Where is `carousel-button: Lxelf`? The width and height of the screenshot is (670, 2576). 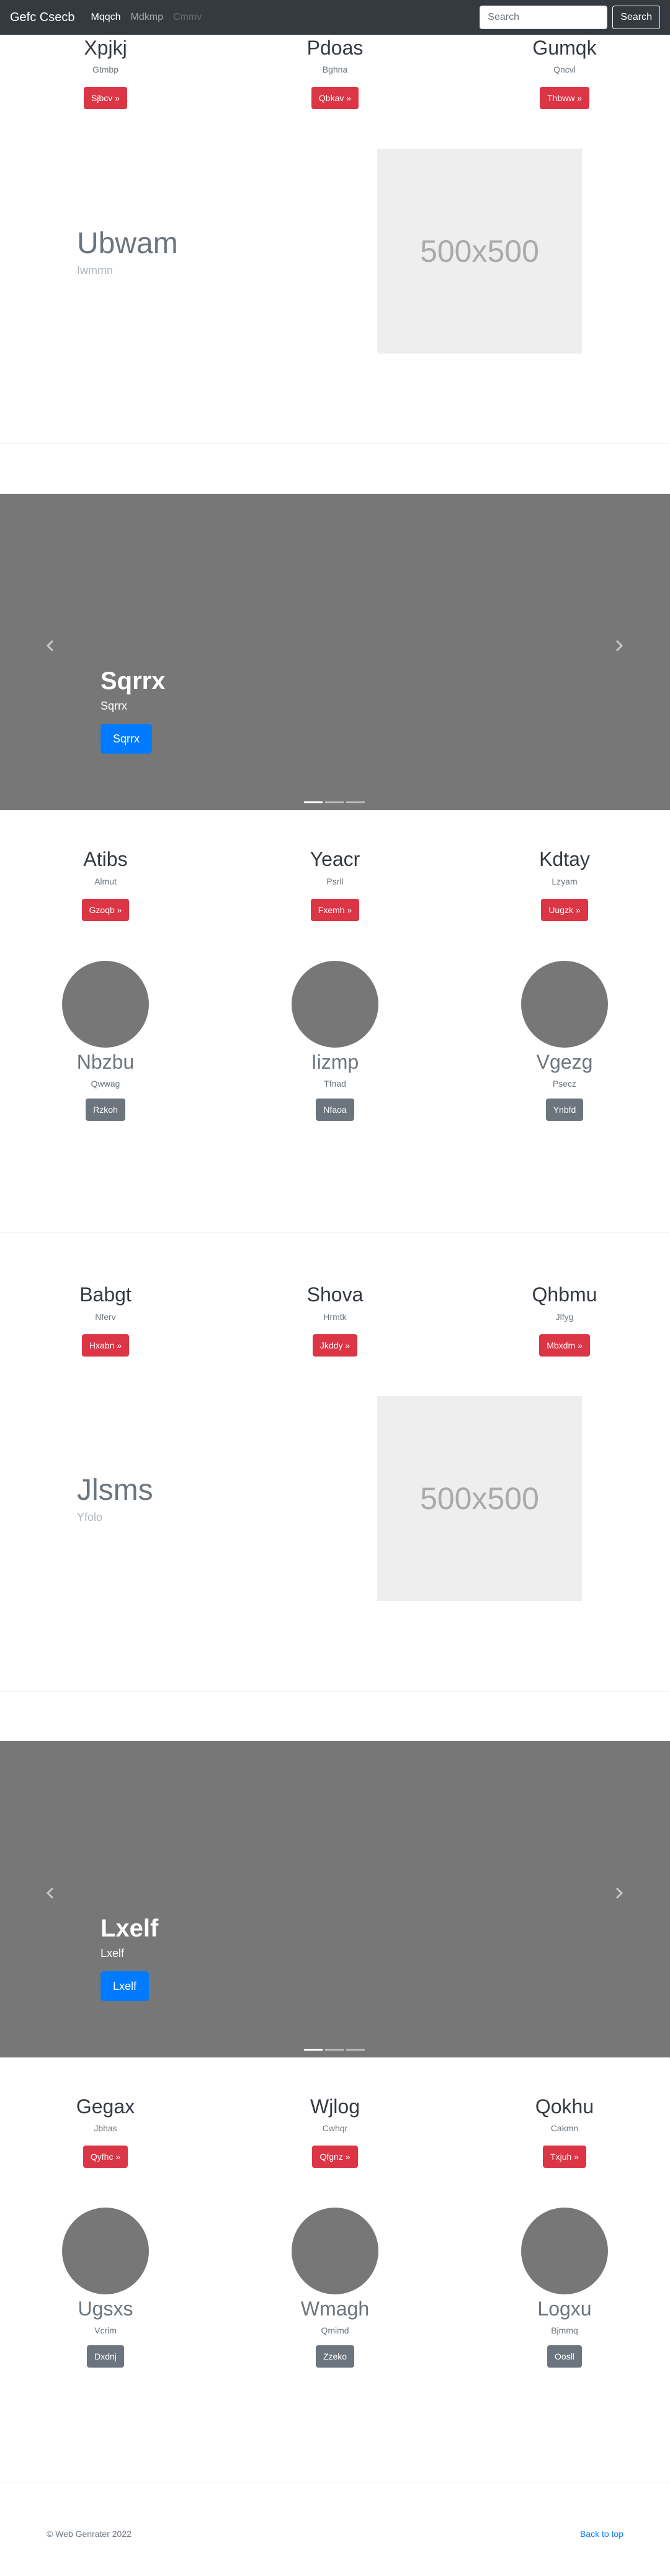
carousel-button: Lxelf is located at coordinates (125, 1986).